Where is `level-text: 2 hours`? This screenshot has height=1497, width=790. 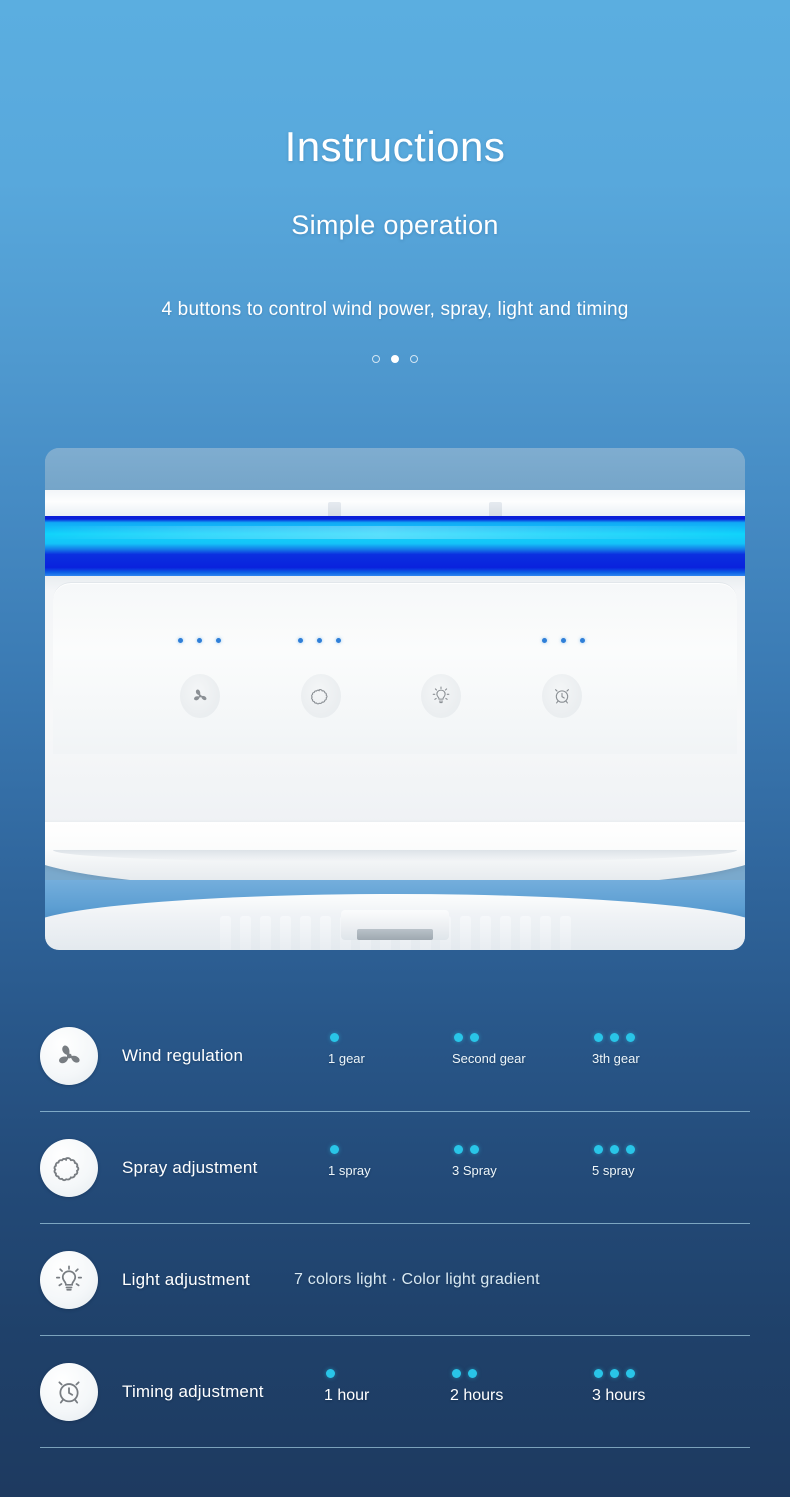 level-text: 2 hours is located at coordinates (477, 1395).